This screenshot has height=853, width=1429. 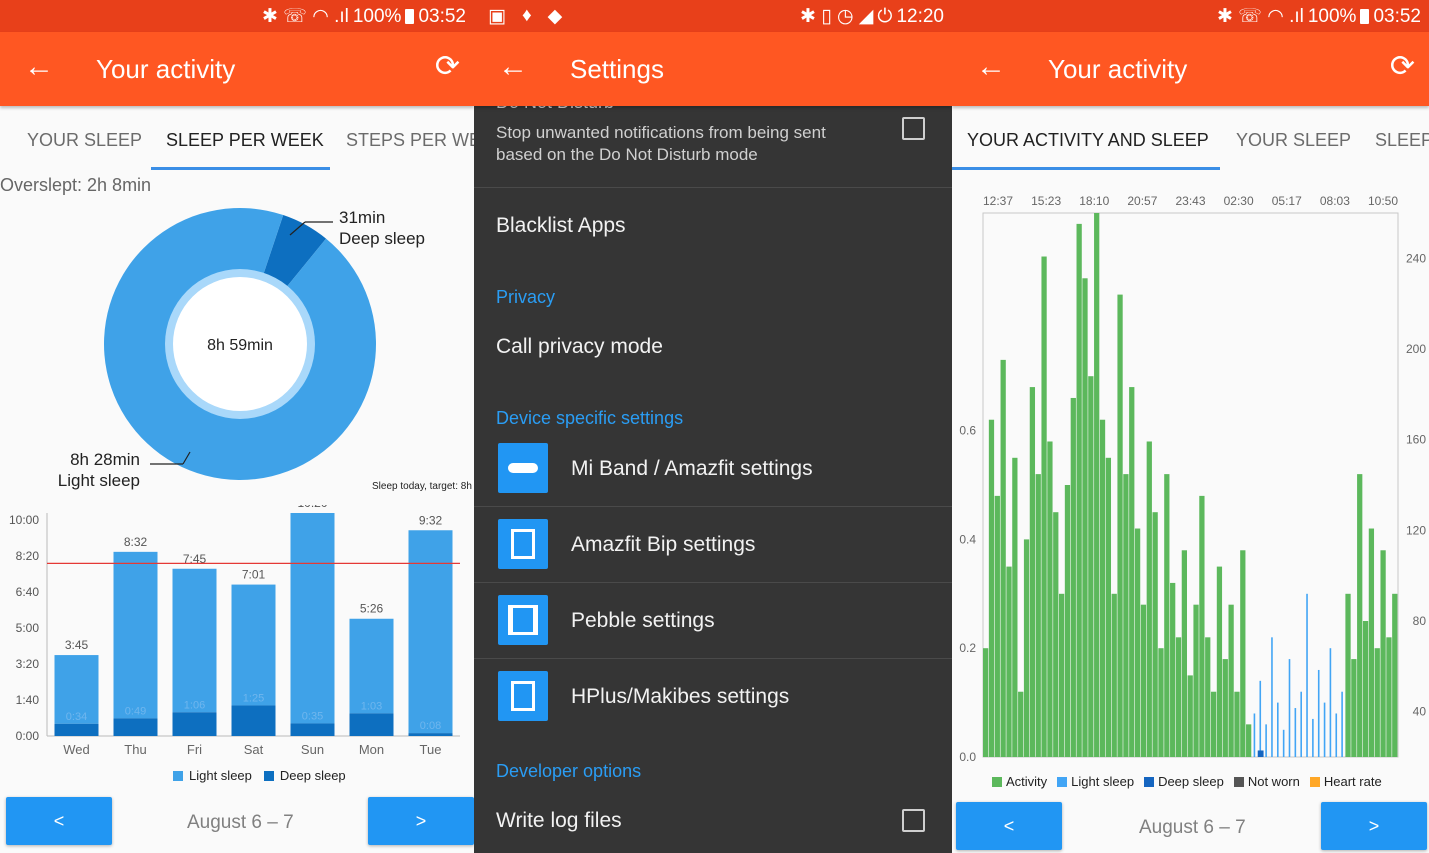 I want to click on tab-activity-and-sleep: YOUR ACTIVITY AND SLEEP, so click(x=1088, y=140).